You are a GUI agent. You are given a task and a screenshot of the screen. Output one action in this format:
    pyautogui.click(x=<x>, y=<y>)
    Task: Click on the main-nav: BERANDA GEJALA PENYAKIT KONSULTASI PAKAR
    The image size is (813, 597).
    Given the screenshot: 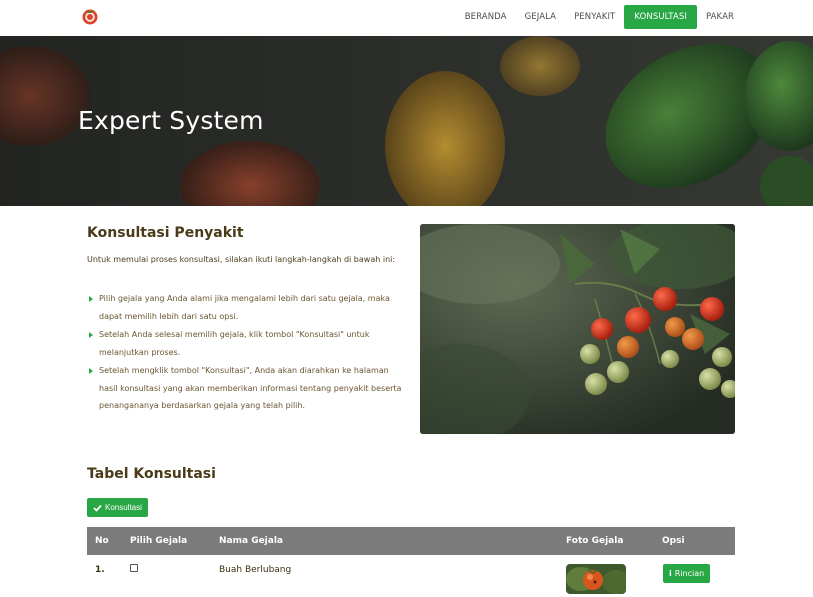 What is the action you would take?
    pyautogui.click(x=599, y=17)
    